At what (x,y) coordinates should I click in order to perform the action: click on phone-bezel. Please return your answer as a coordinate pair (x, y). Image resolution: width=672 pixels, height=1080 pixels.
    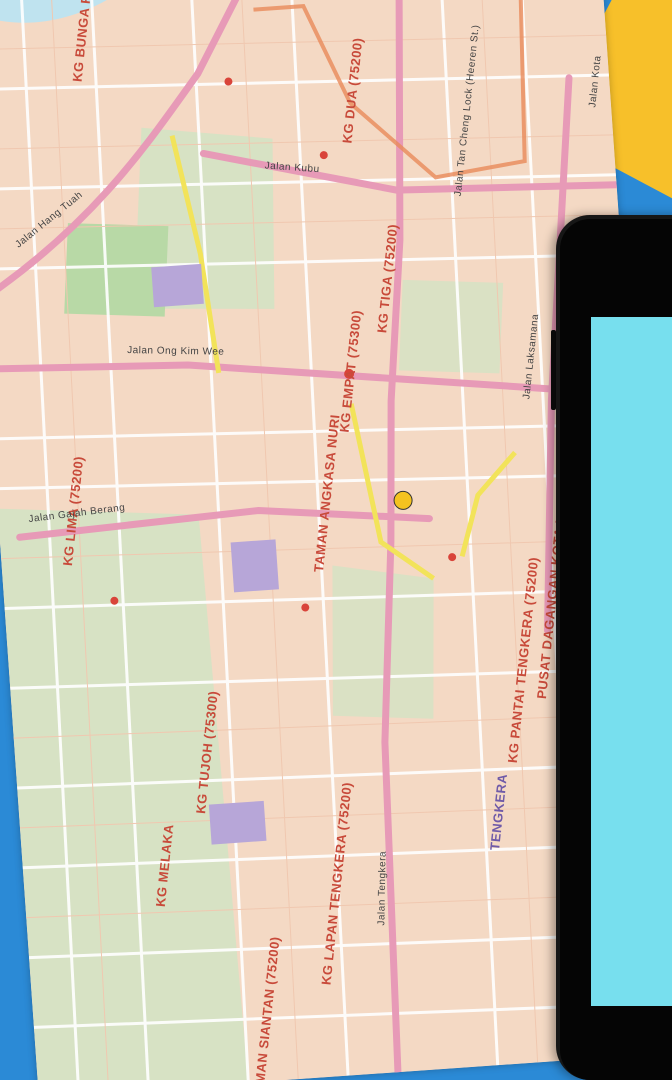
    Looking at the image, I should click on (616, 649).